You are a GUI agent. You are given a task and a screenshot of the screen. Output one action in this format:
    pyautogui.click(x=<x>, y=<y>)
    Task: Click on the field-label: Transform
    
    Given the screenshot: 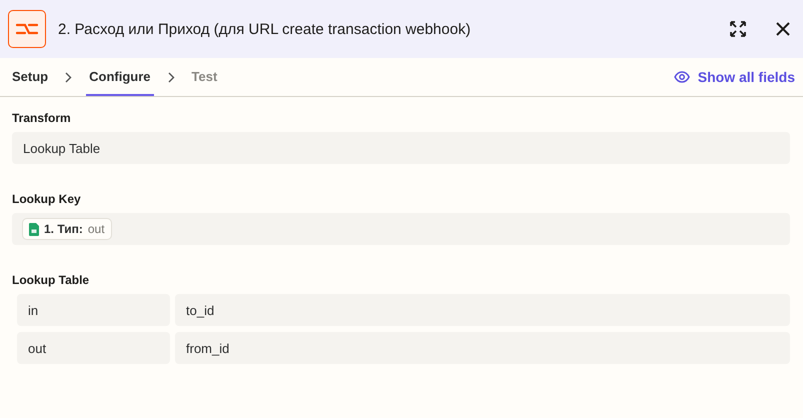 What is the action you would take?
    pyautogui.click(x=42, y=118)
    